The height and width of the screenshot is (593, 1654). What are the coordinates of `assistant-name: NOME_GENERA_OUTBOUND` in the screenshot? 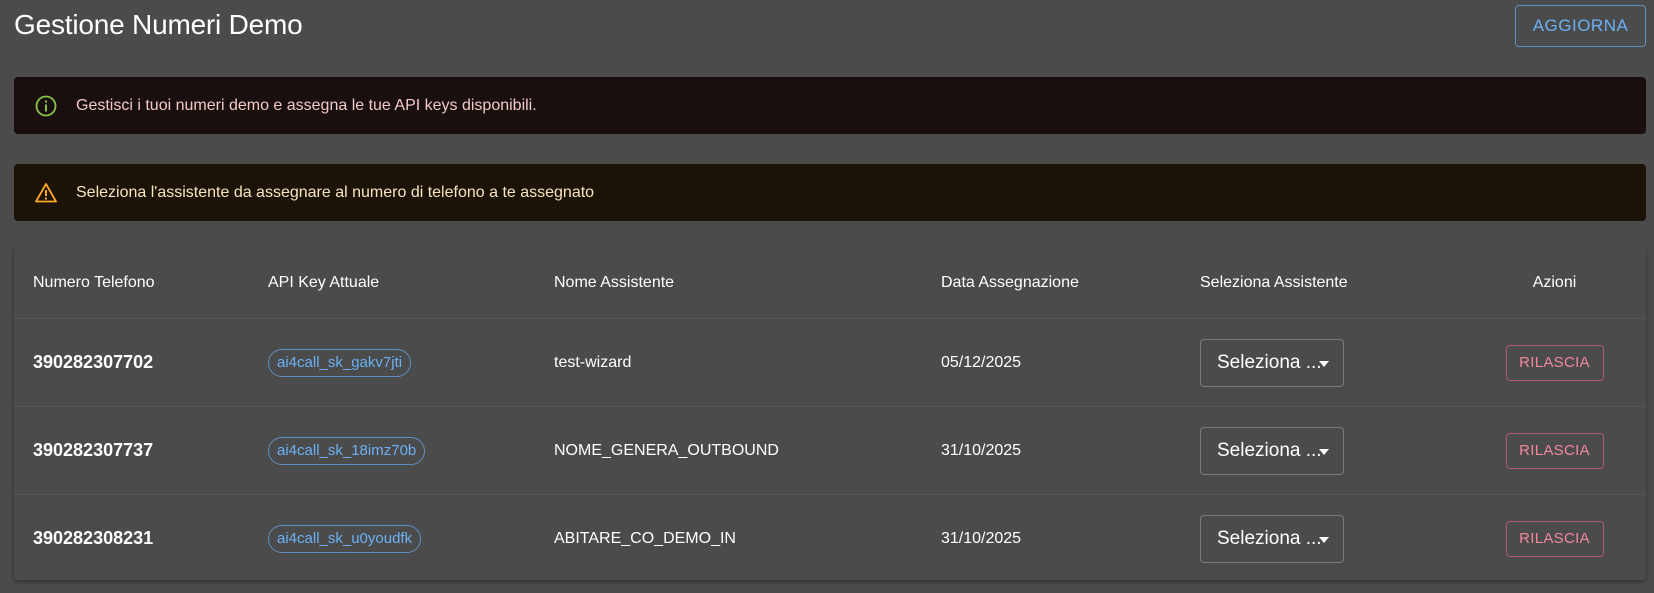 It's located at (666, 450).